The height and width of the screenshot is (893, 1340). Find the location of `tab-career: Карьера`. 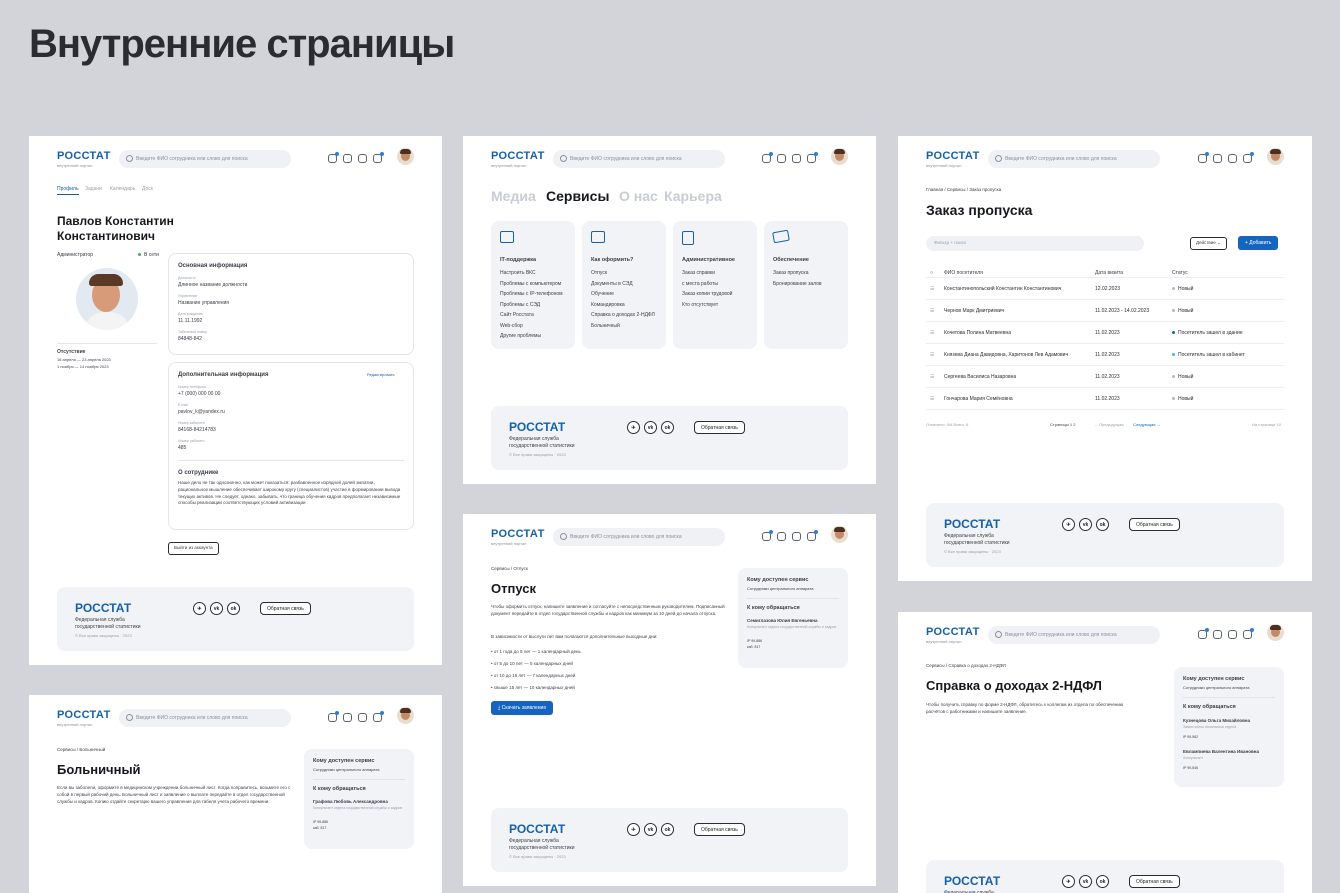

tab-career: Карьера is located at coordinates (693, 196).